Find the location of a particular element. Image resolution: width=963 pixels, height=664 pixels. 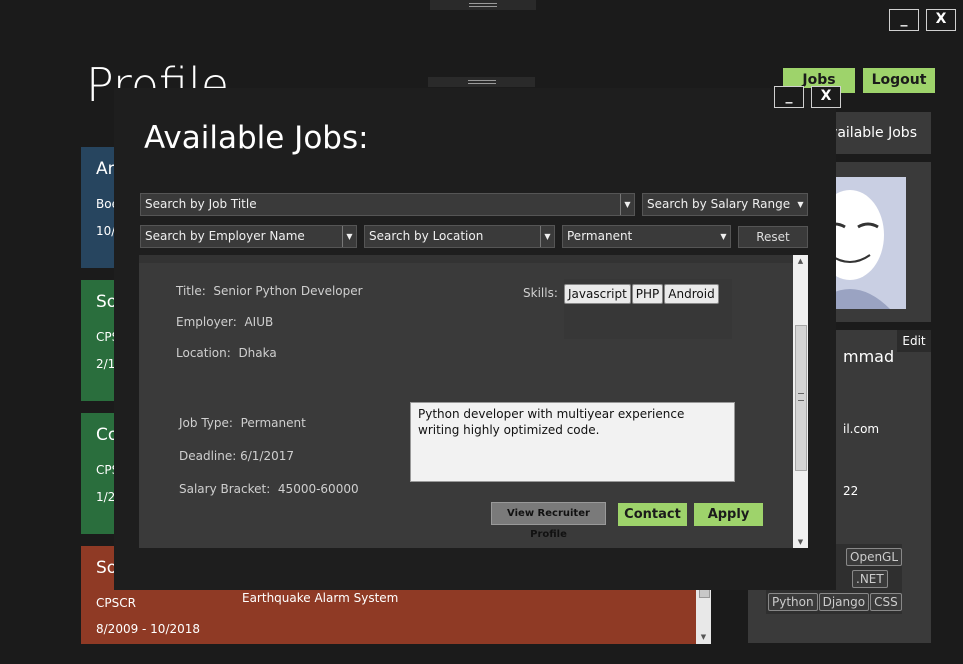

job-title-search-input: Search by Job Title ▼ is located at coordinates (387, 204).